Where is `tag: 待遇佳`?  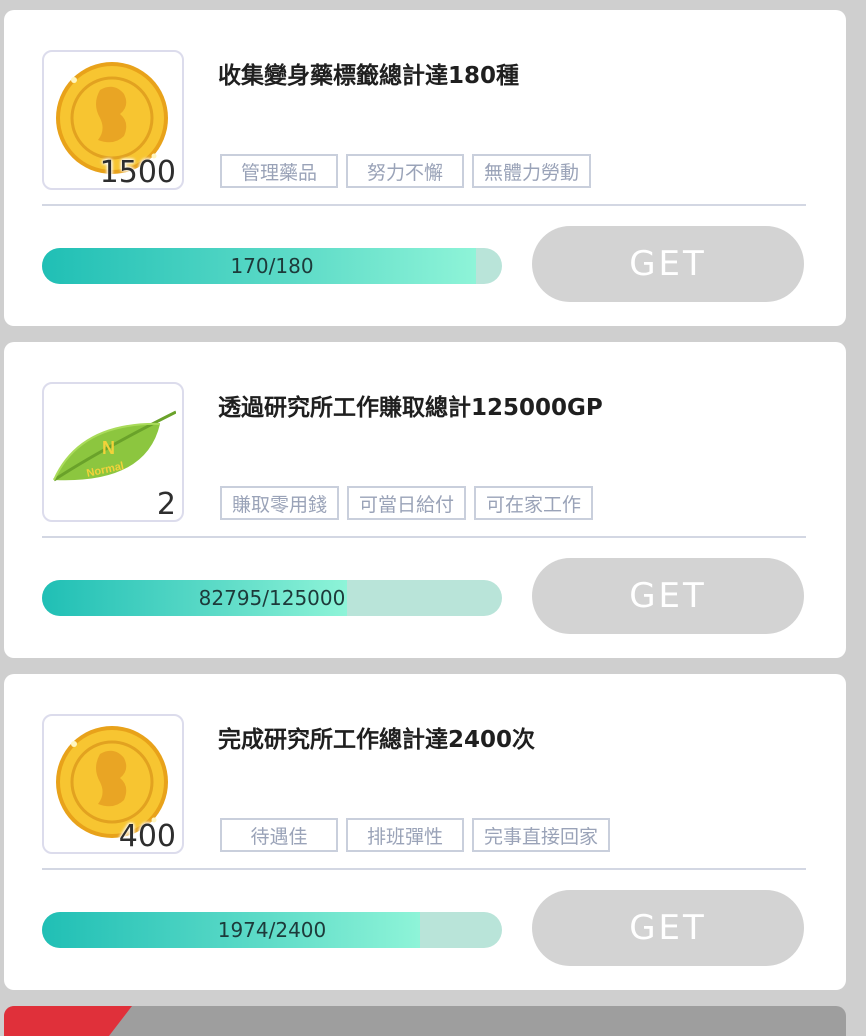
tag: 待遇佳 is located at coordinates (279, 835).